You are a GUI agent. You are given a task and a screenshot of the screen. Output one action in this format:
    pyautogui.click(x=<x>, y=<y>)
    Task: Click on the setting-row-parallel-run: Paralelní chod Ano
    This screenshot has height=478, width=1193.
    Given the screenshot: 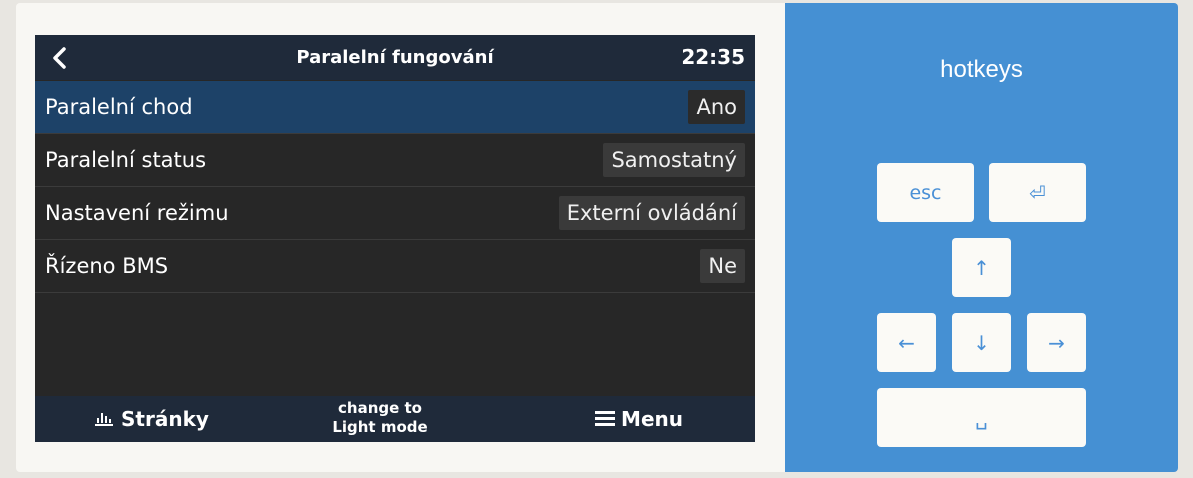 What is the action you would take?
    pyautogui.click(x=395, y=107)
    